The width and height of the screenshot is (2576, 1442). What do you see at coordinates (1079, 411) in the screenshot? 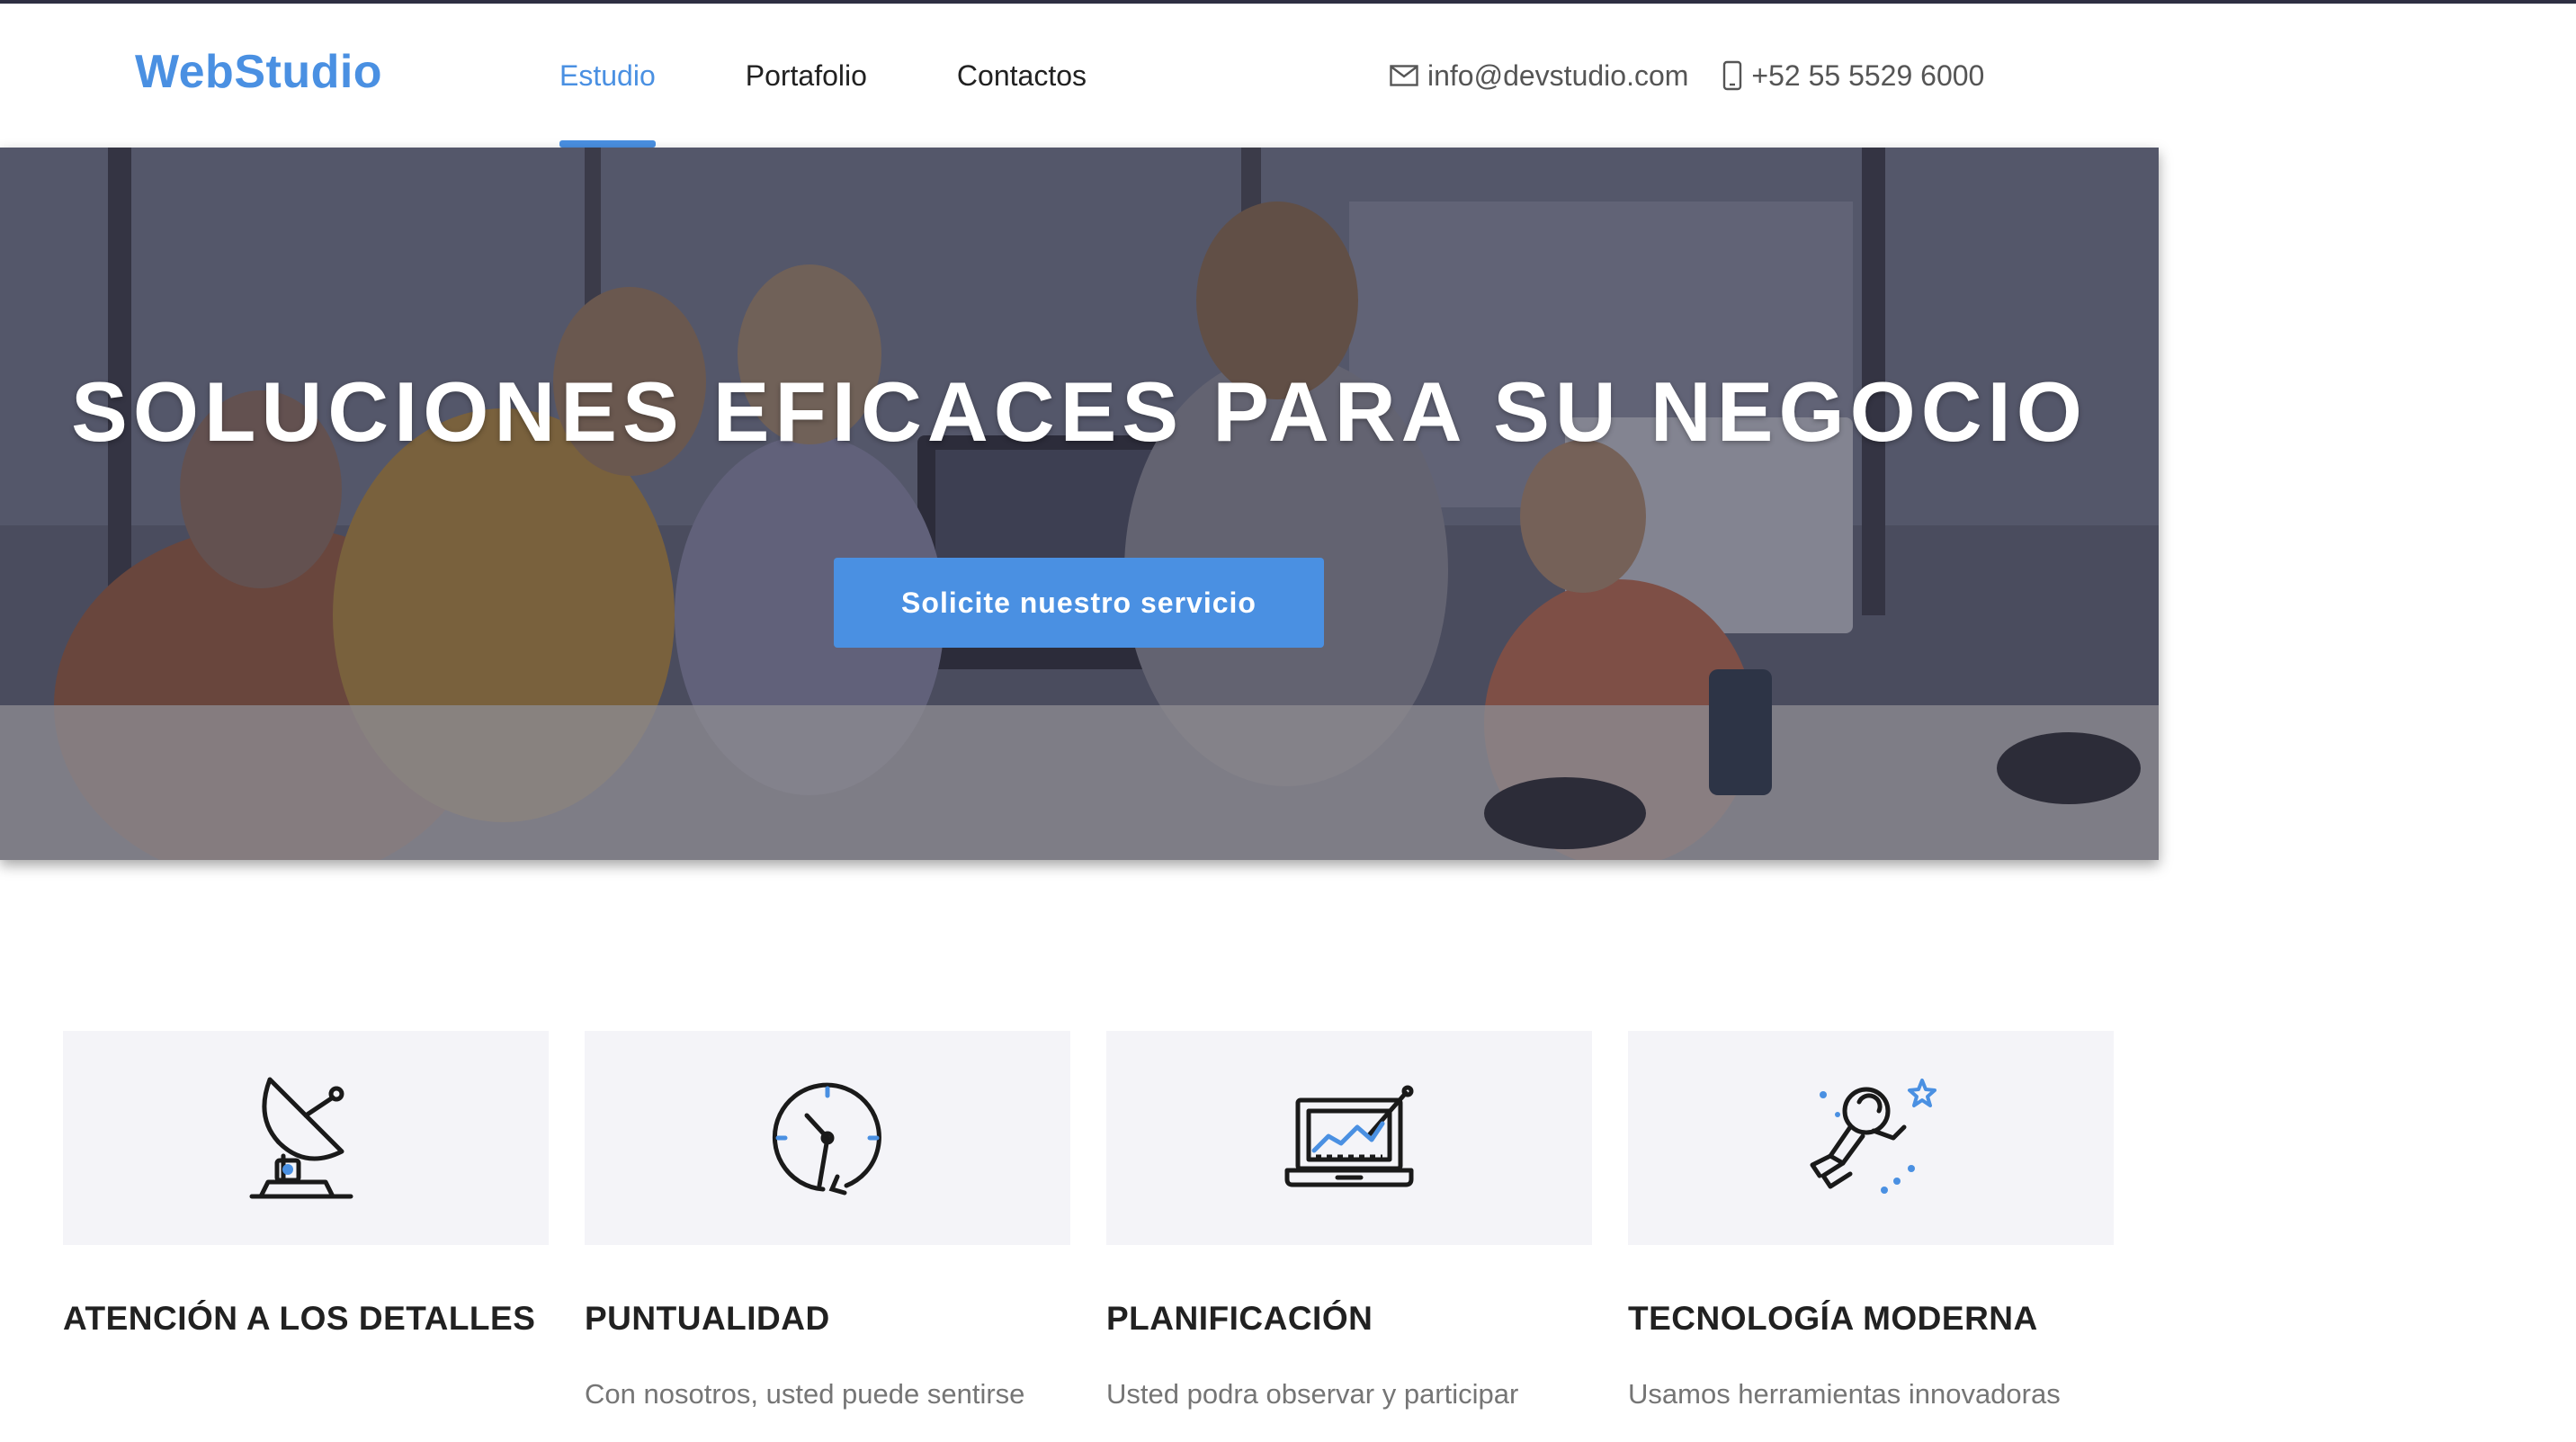
I see `hero-title: SOLUCIONES EFICACES PARA SU NEGOCIO` at bounding box center [1079, 411].